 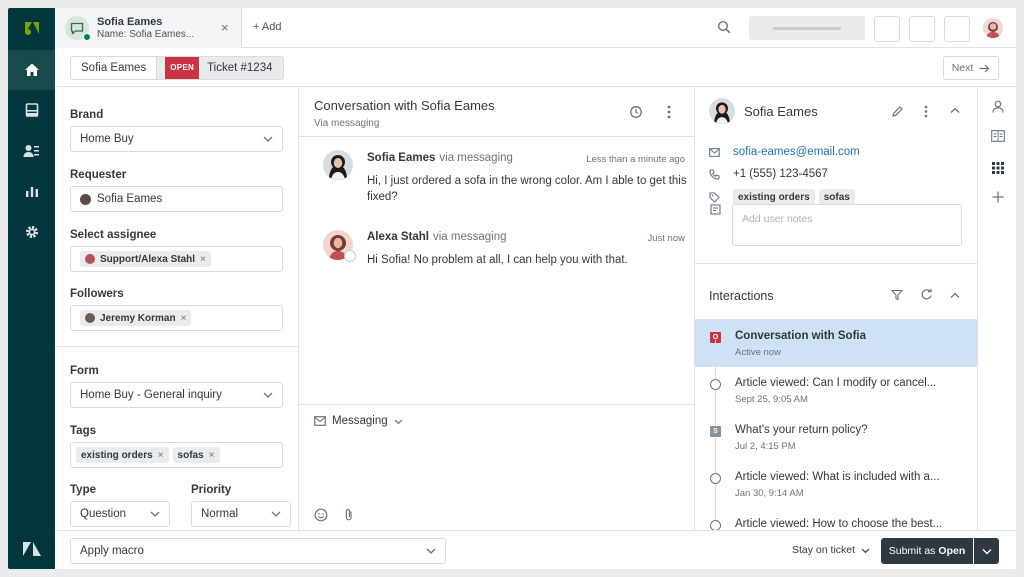 What do you see at coordinates (666, 238) in the screenshot?
I see `message-timestamp: Just now` at bounding box center [666, 238].